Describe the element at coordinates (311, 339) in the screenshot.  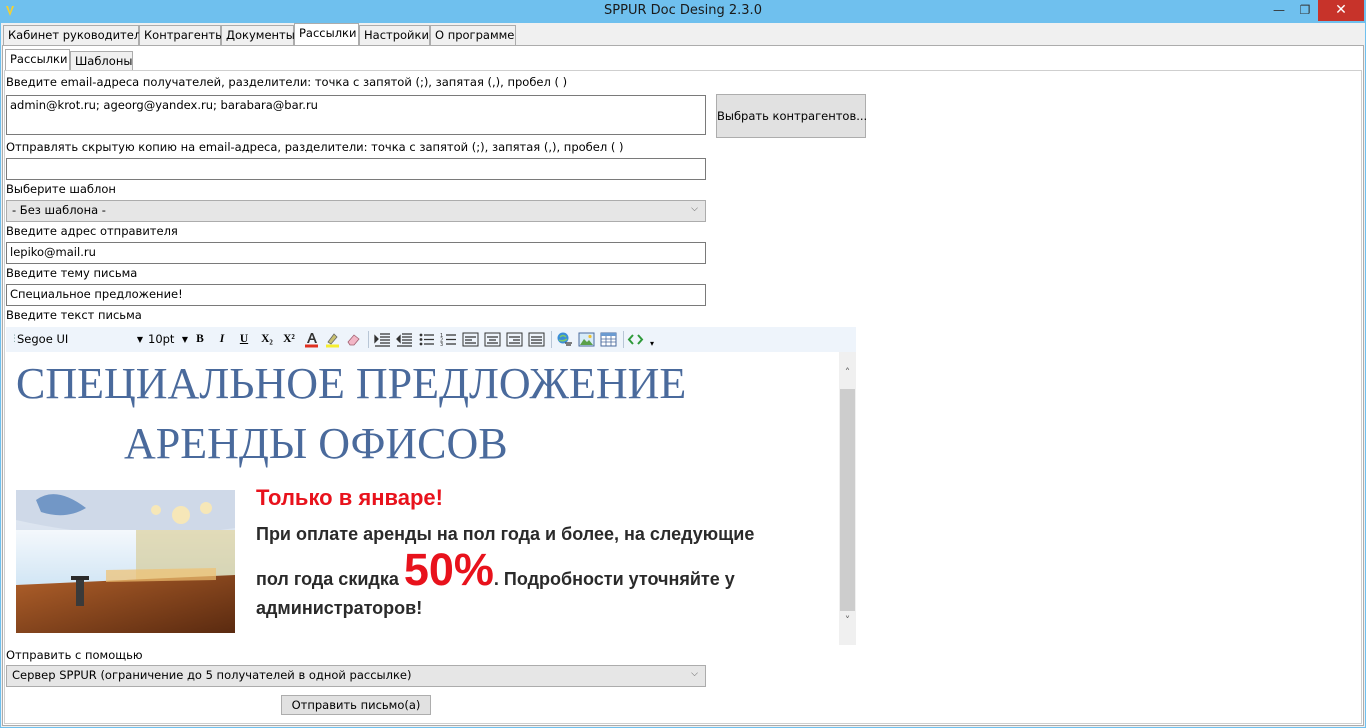
I see `font-color-icon` at that location.